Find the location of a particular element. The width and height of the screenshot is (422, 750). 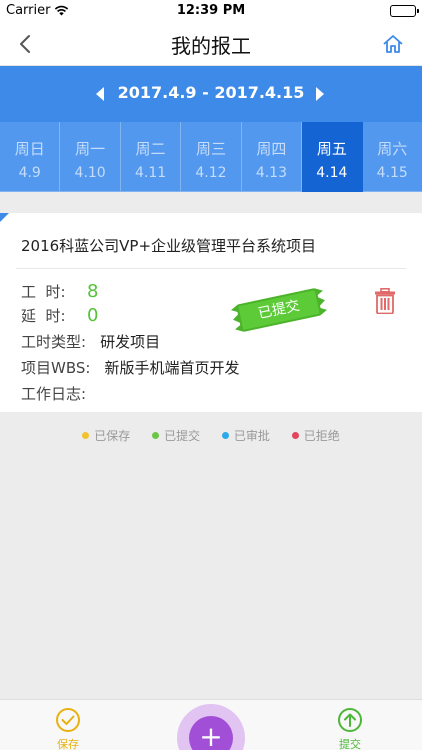

next-week-icon is located at coordinates (320, 94).